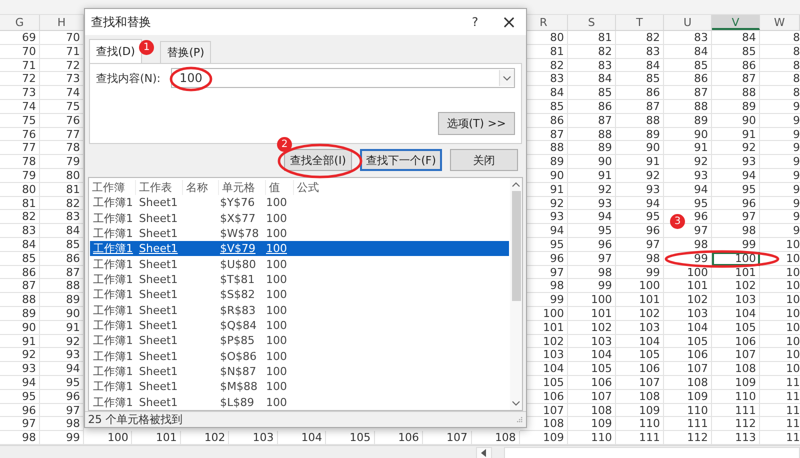 Image resolution: width=800 pixels, height=458 pixels. Describe the element at coordinates (402, 187) in the screenshot. I see `list-column-header: 公式` at that location.